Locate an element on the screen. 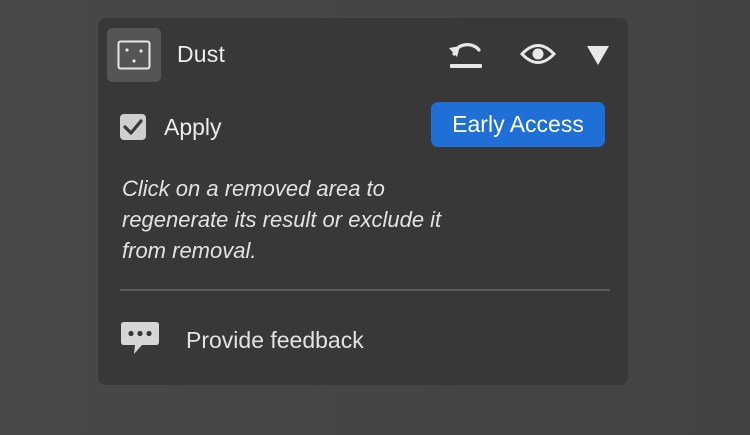 This screenshot has width=750, height=435. panel-title: Dust is located at coordinates (201, 54).